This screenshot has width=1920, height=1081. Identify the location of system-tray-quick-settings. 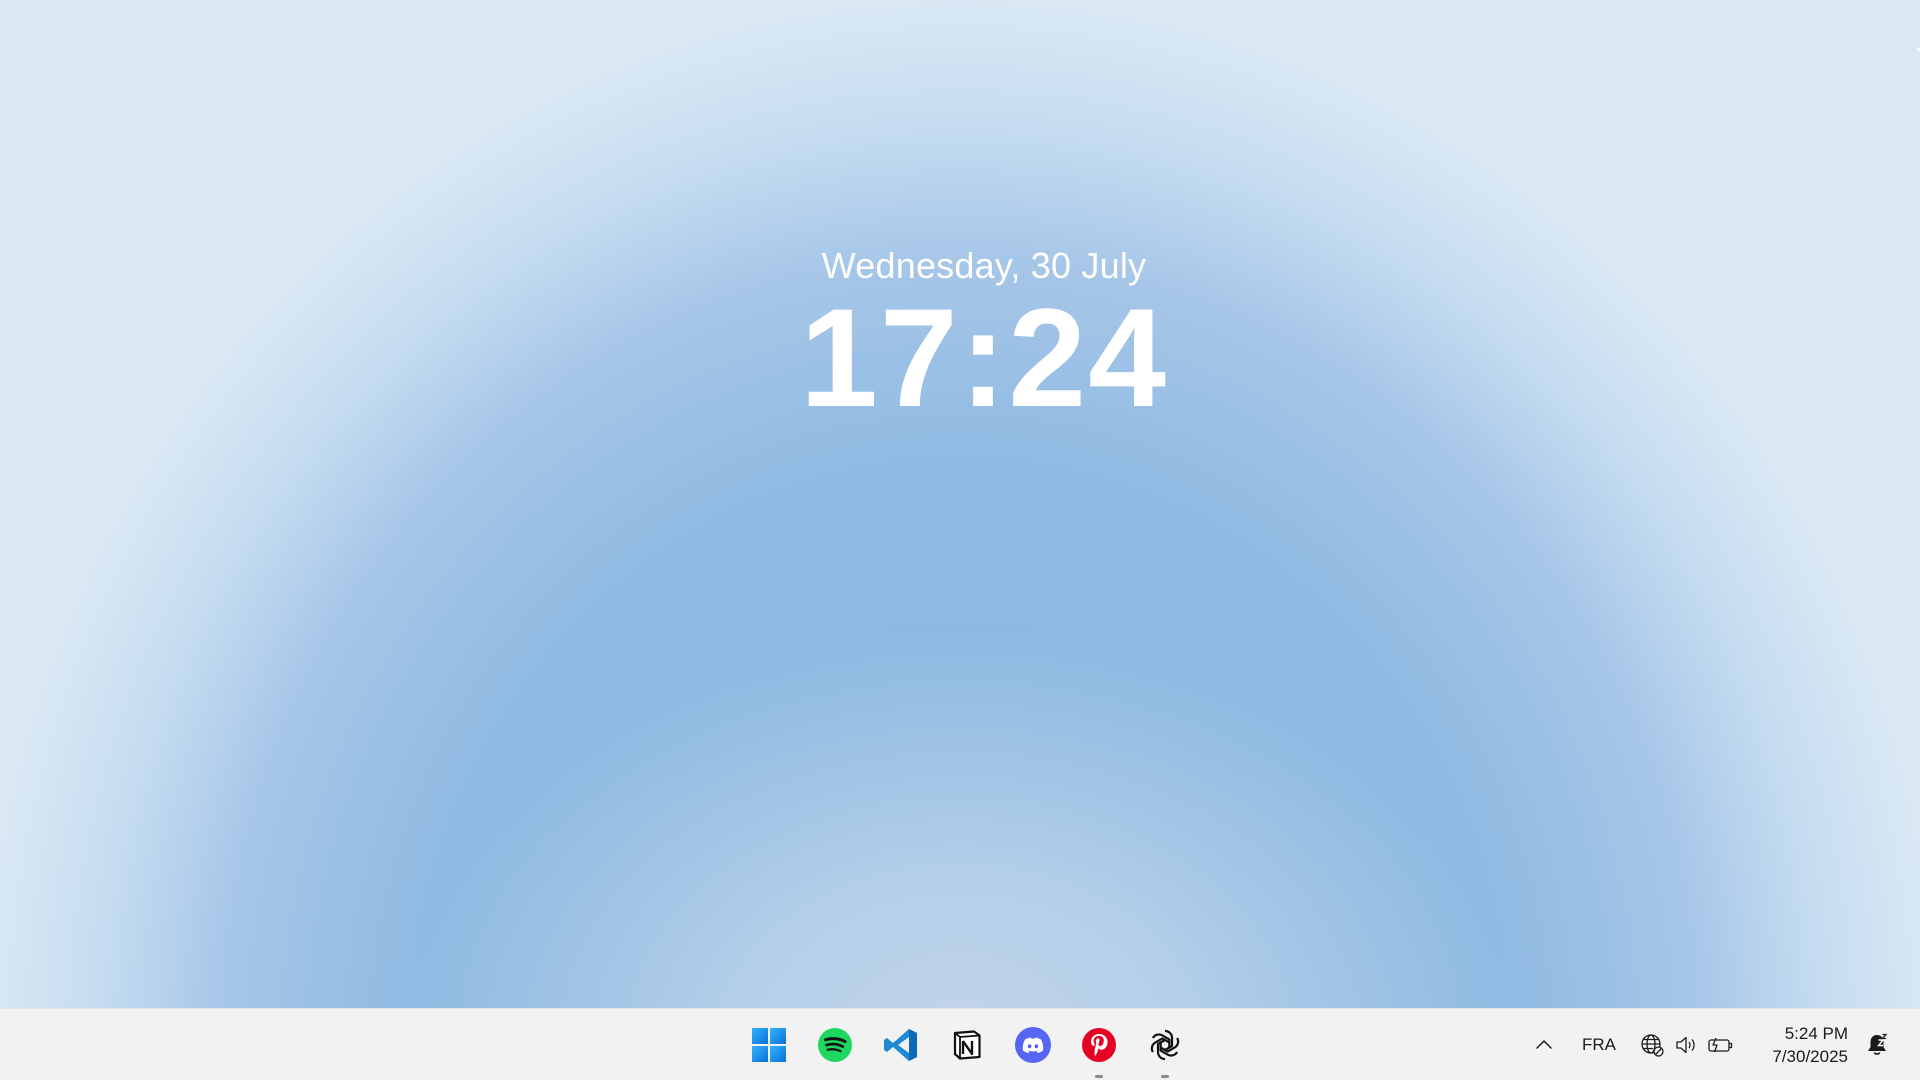
(1692, 1045).